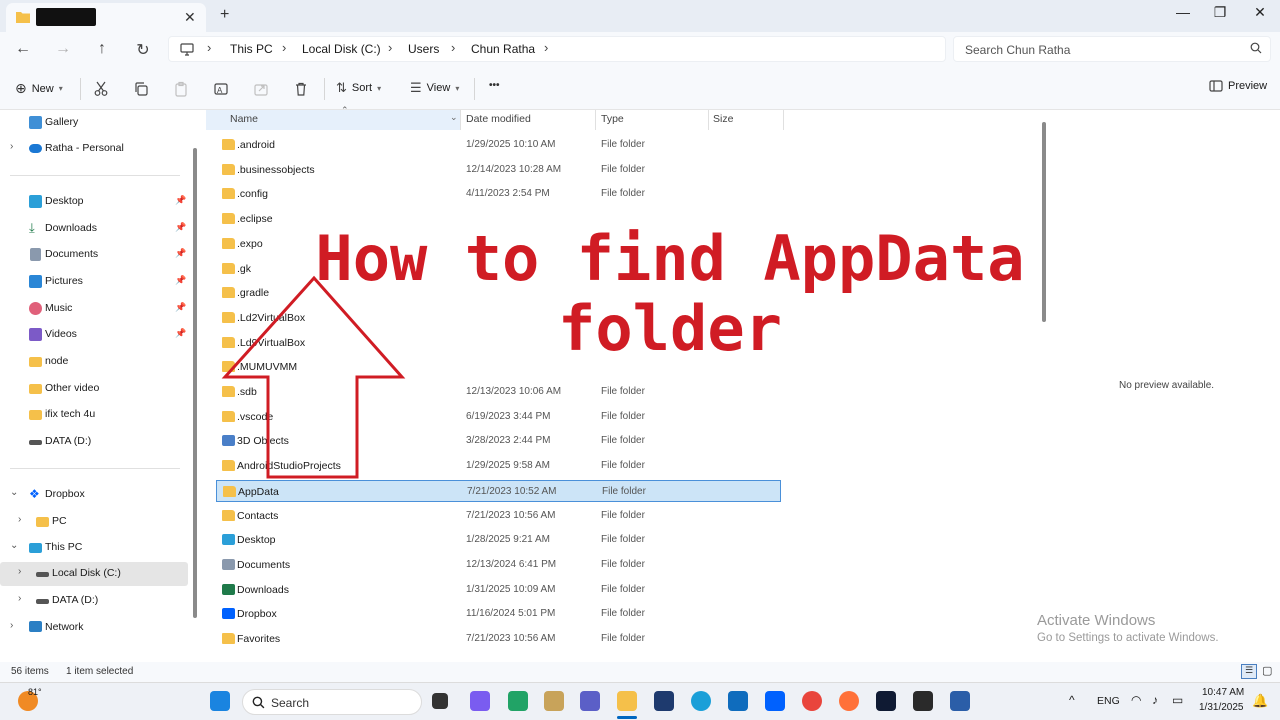 This screenshot has height=720, width=1280. Describe the element at coordinates (849, 701) in the screenshot. I see `firefox-icon` at that location.